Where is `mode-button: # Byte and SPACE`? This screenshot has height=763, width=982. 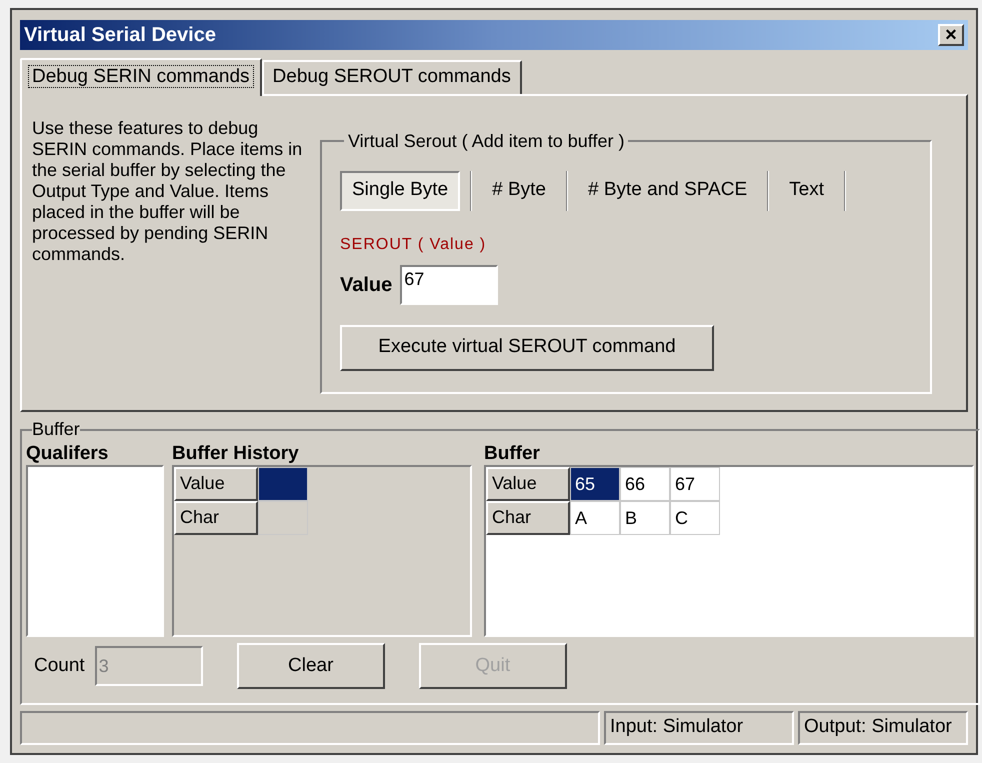 mode-button: # Byte and SPACE is located at coordinates (668, 190).